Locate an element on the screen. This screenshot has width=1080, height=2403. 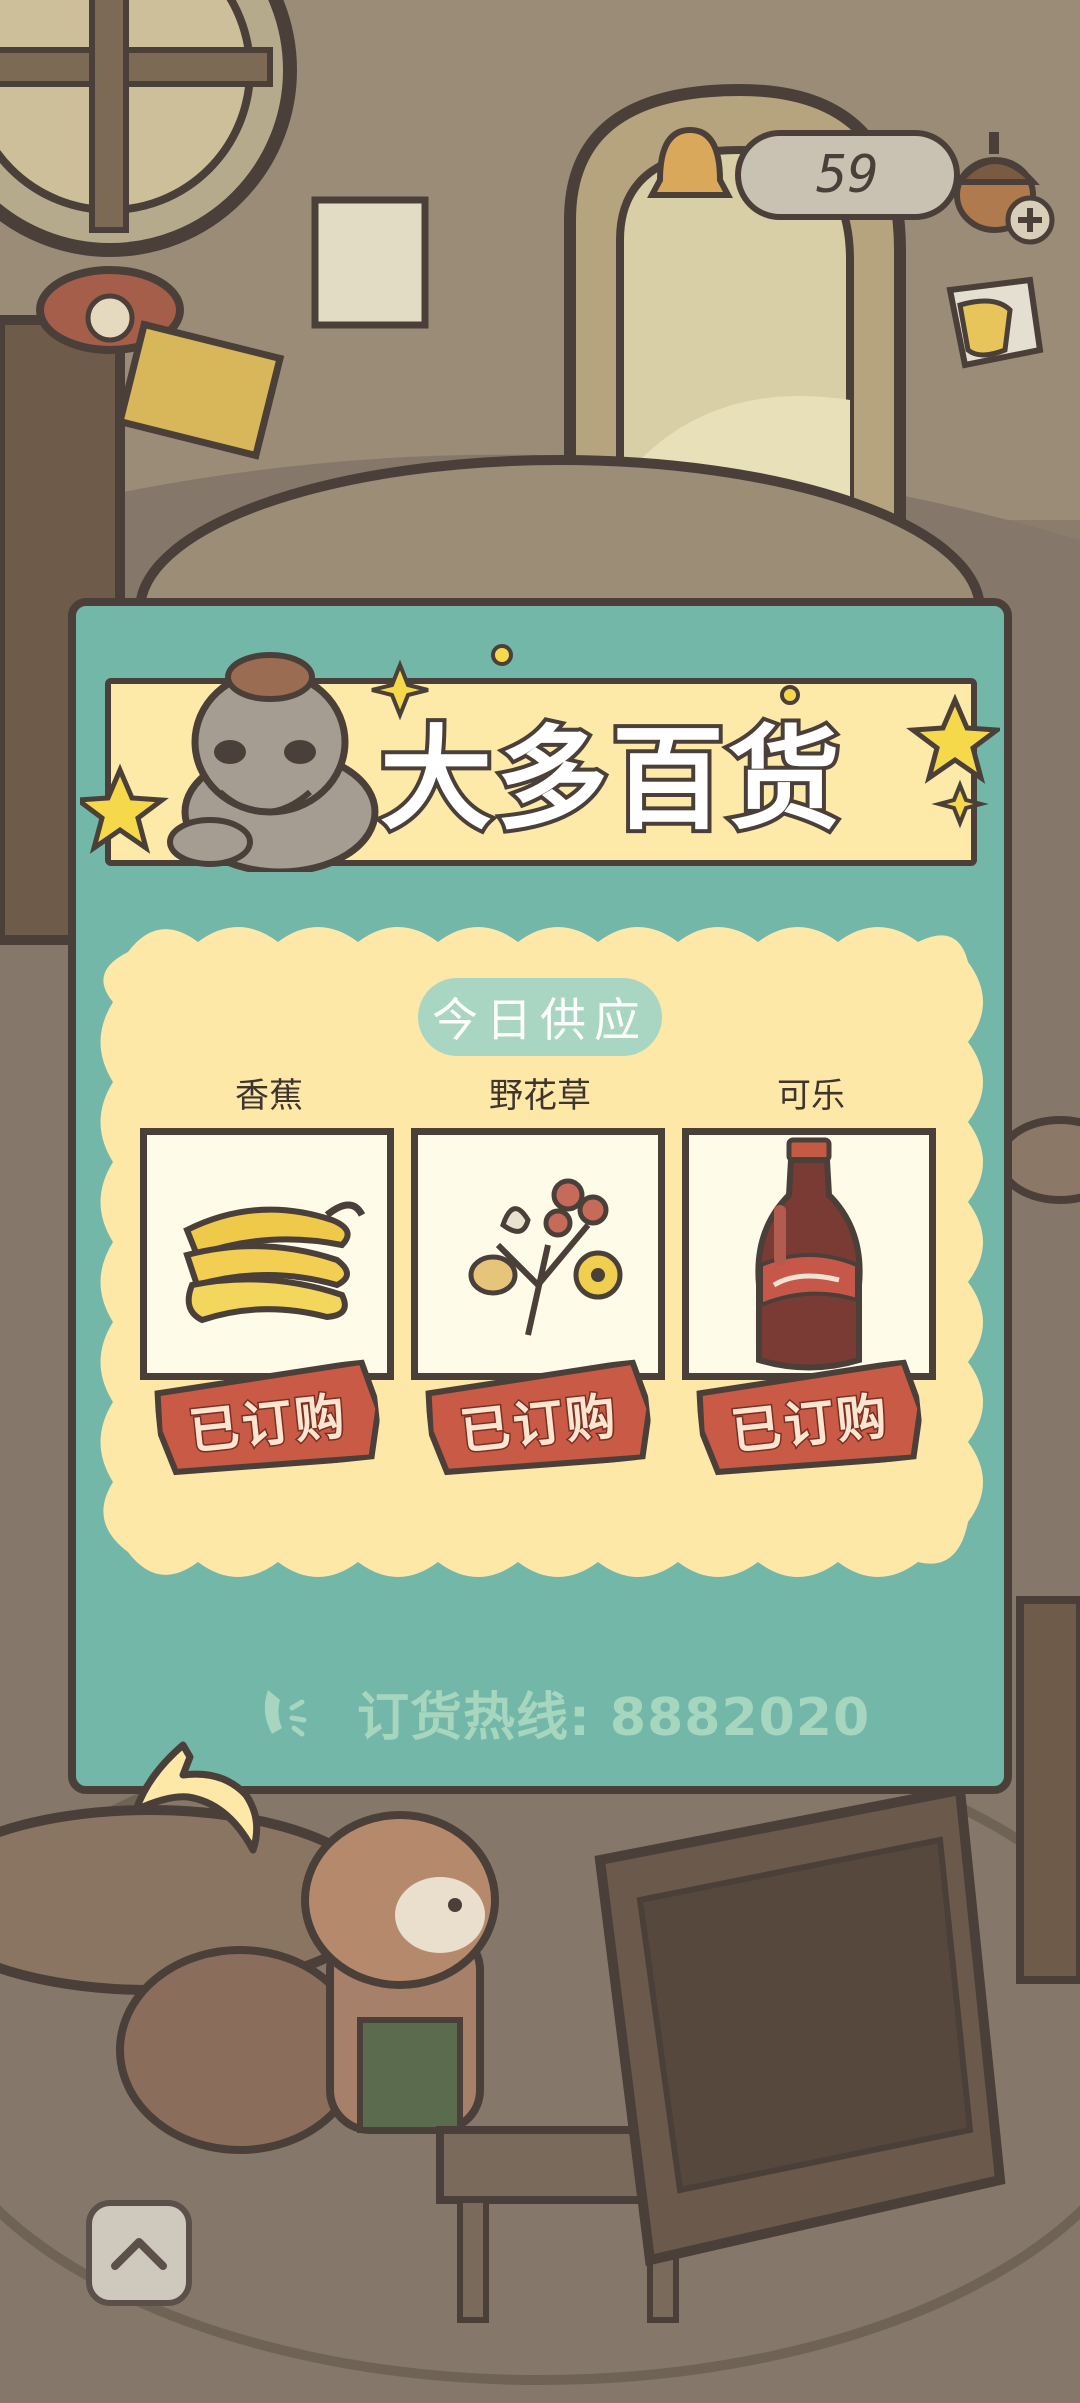
today-supply-label: 今日供应 is located at coordinates (540, 1017).